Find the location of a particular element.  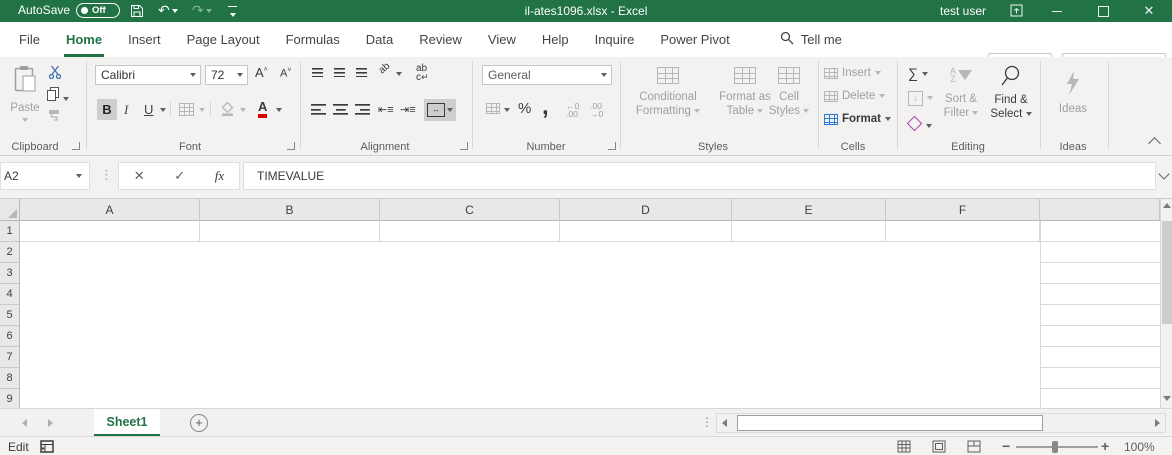

font-color-caret-icon is located at coordinates (279, 110).